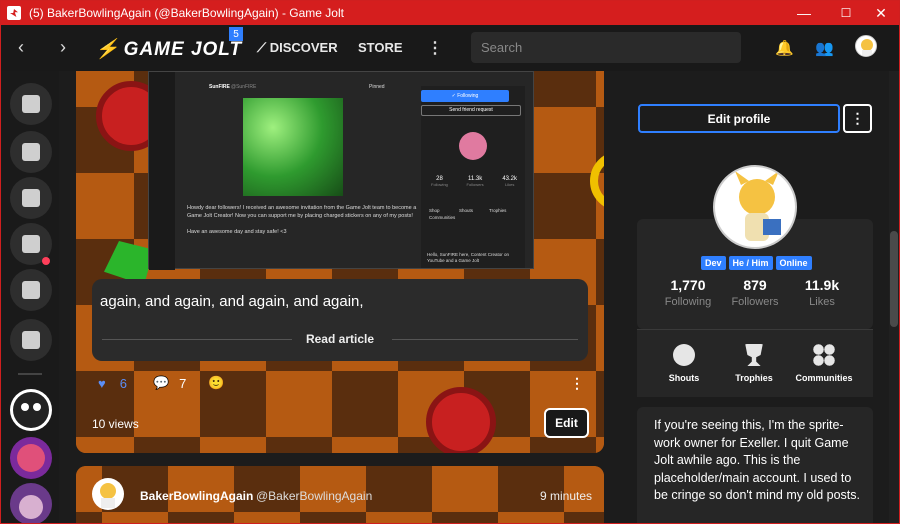 This screenshot has width=900, height=524. I want to click on author-name: BakerBowlingAgain, so click(196, 496).